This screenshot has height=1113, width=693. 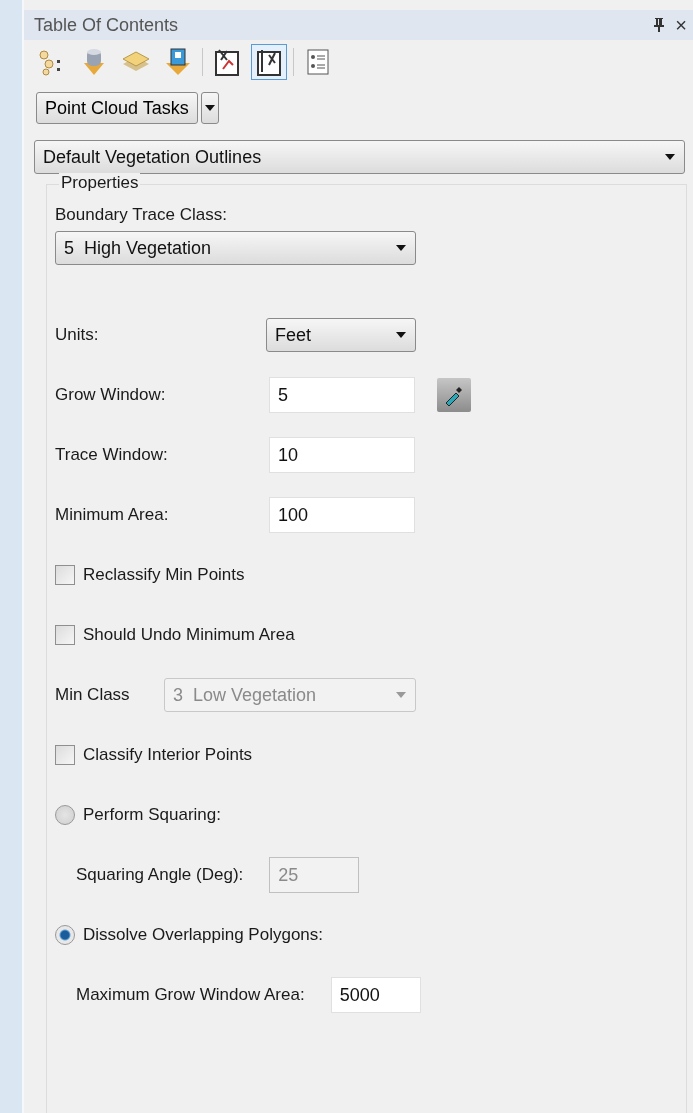 What do you see at coordinates (168, 755) in the screenshot?
I see `checkbox-label: Classify Interior Points` at bounding box center [168, 755].